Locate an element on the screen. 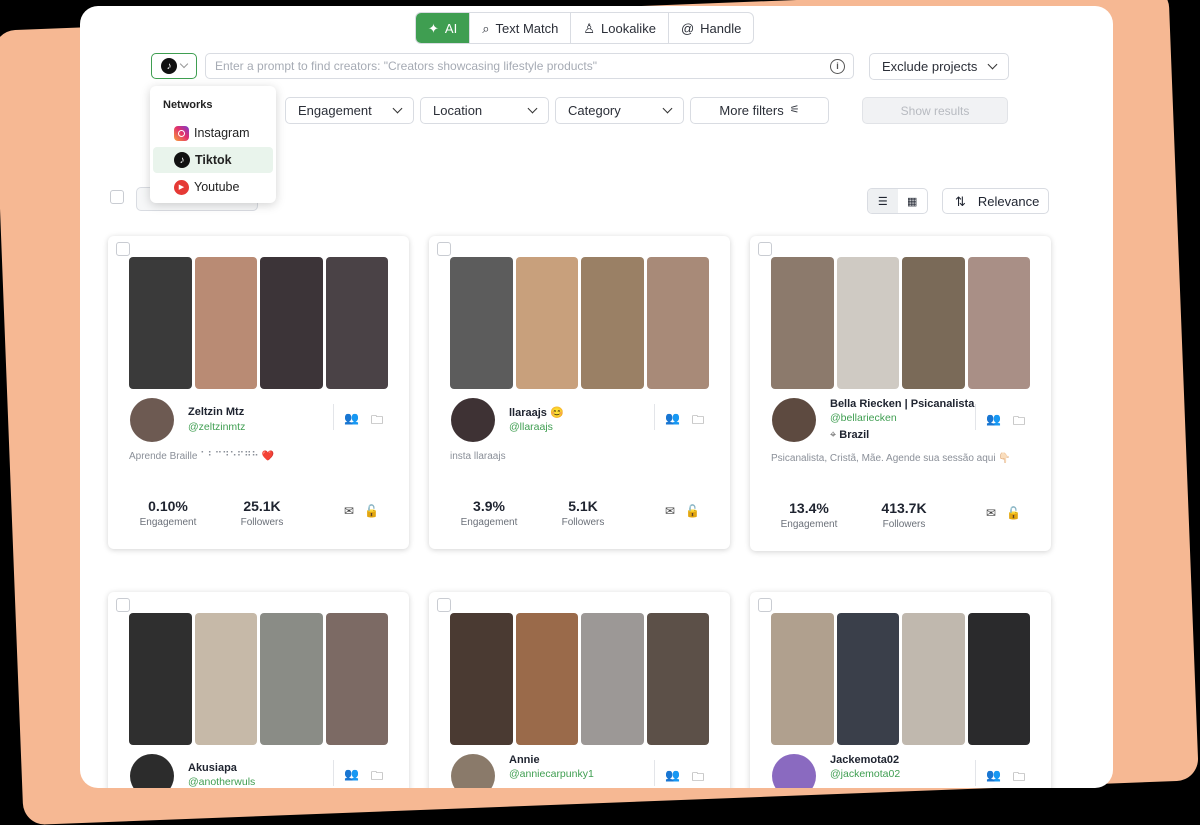 The height and width of the screenshot is (825, 1200). prompt-input is located at coordinates (515, 66).